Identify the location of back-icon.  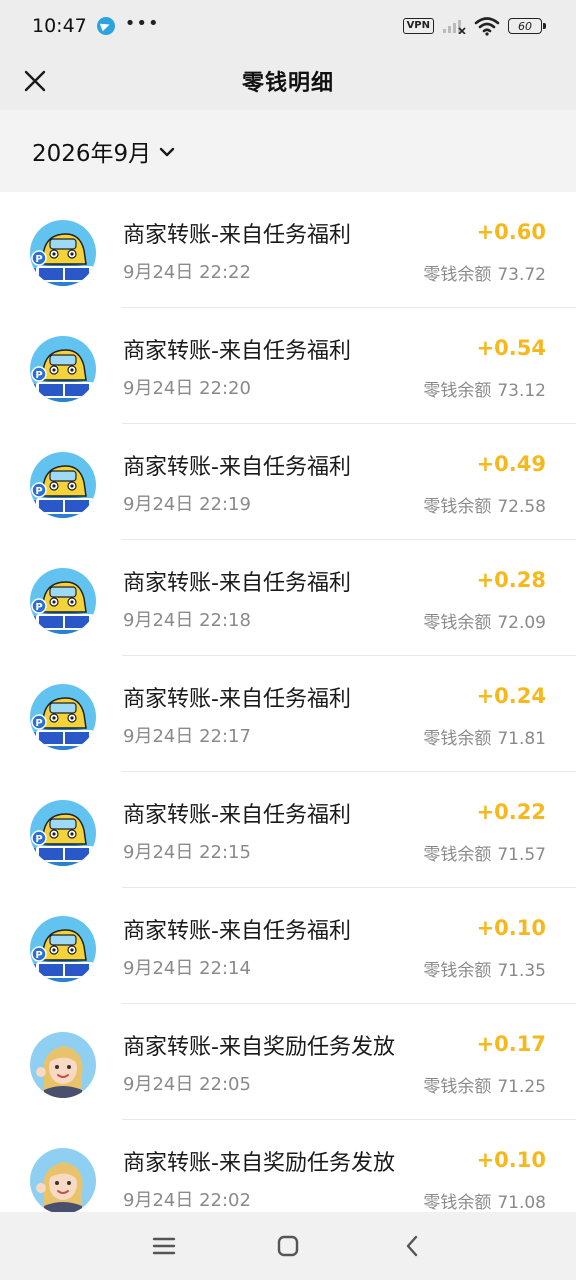
(412, 1246).